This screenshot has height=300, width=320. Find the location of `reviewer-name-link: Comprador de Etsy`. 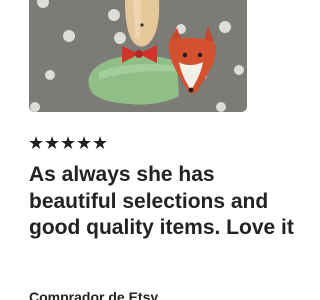

reviewer-name-link: Comprador de Etsy is located at coordinates (93, 294).